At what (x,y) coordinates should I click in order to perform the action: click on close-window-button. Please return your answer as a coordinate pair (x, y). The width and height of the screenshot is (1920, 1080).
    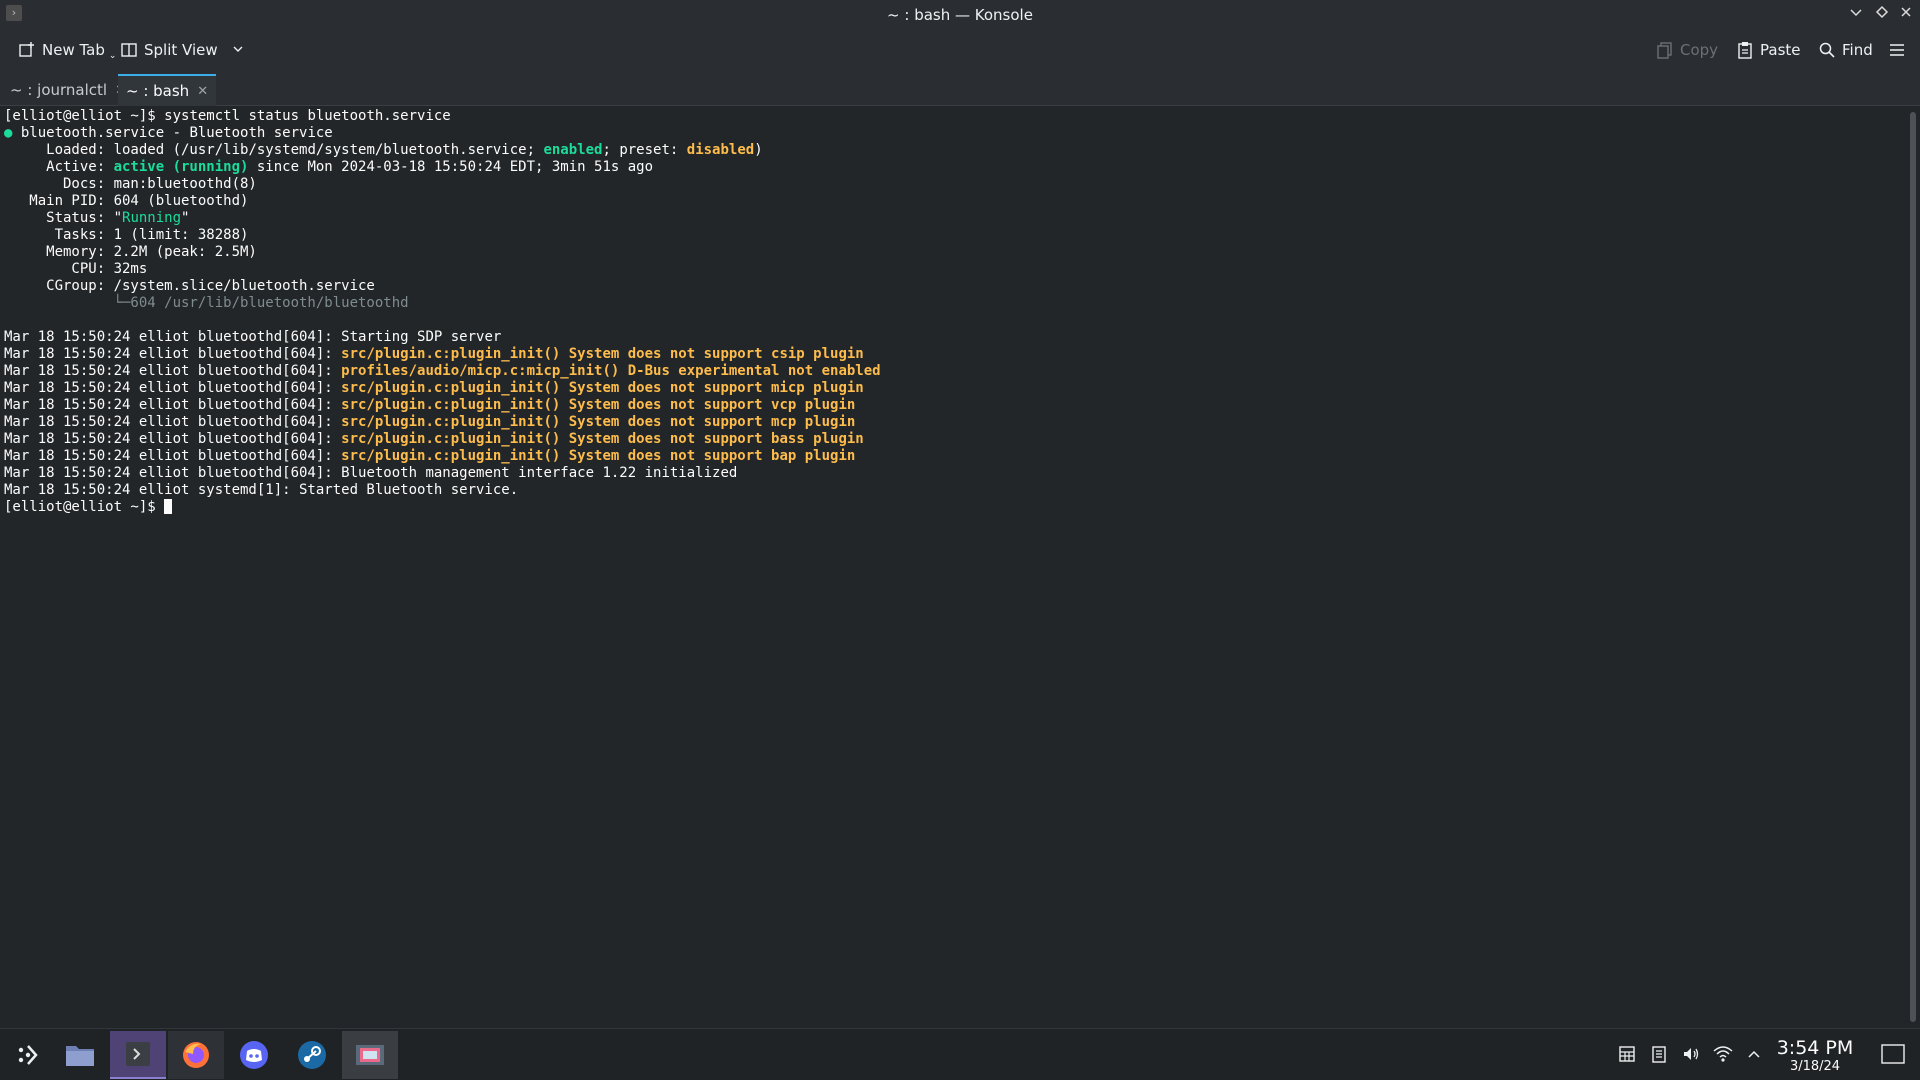
    Looking at the image, I should click on (1906, 14).